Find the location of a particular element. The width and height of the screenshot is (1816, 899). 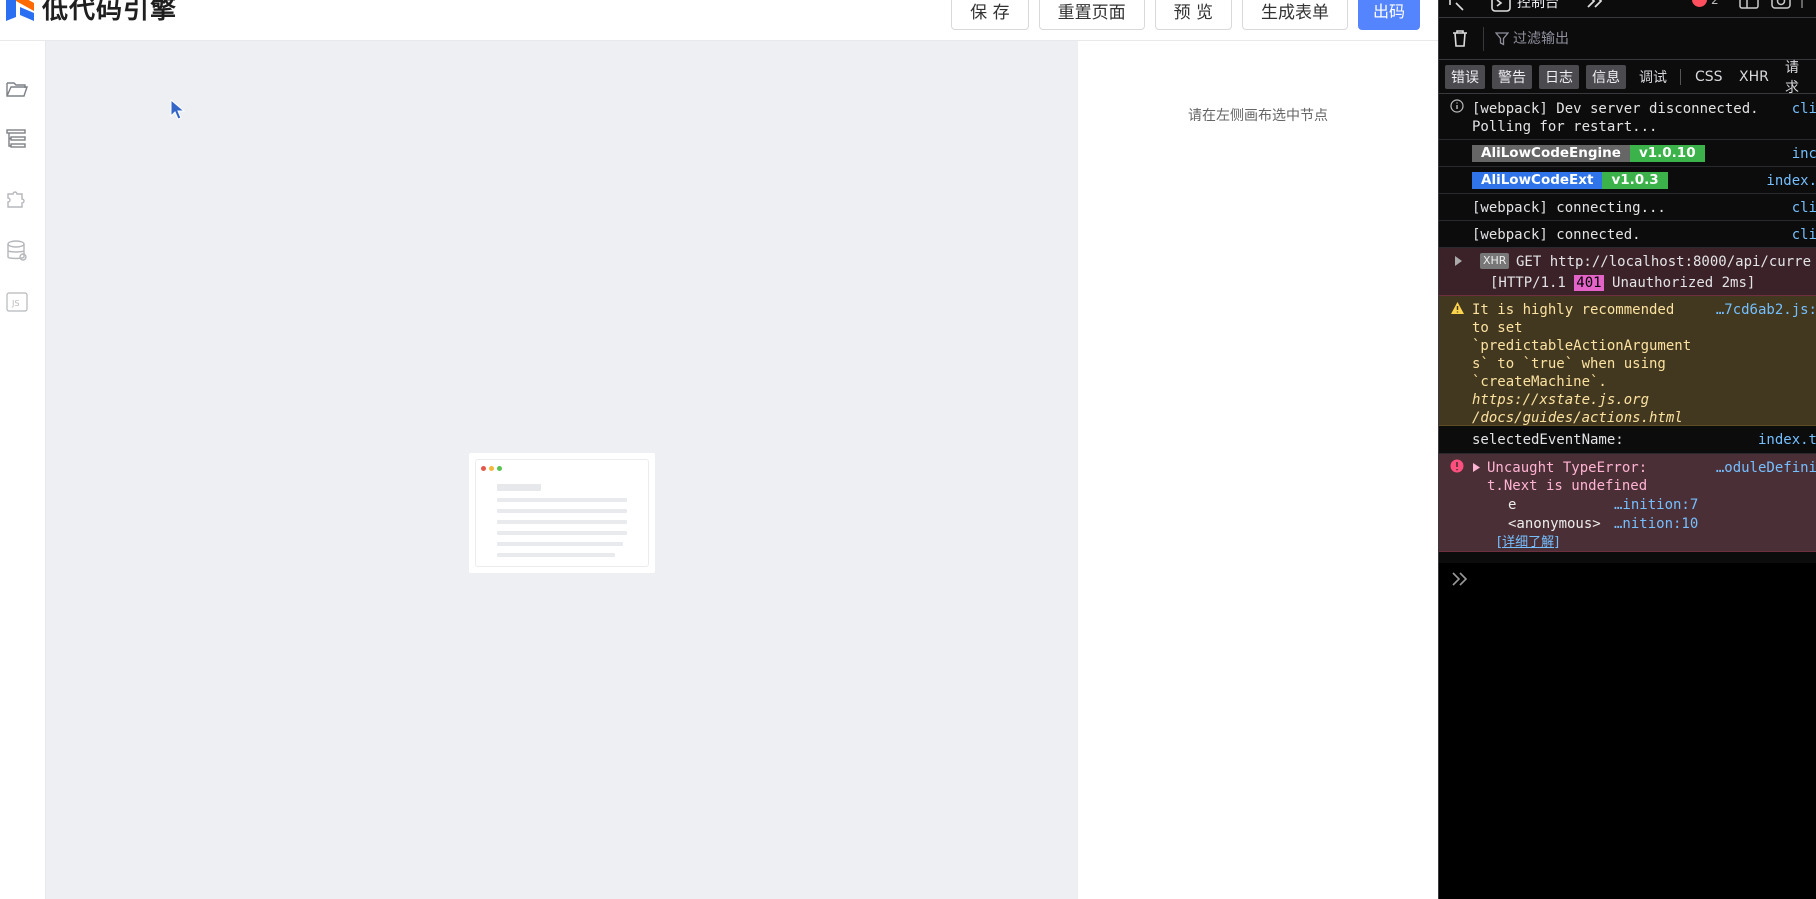

console-tab-label: 控制台 is located at coordinates (1538, 6).